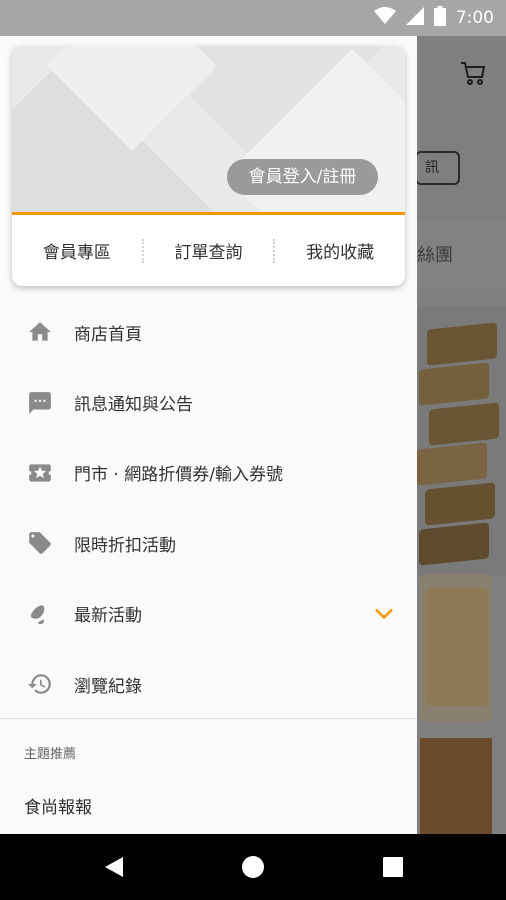 The image size is (506, 900). What do you see at coordinates (393, 867) in the screenshot?
I see `recents-icon` at bounding box center [393, 867].